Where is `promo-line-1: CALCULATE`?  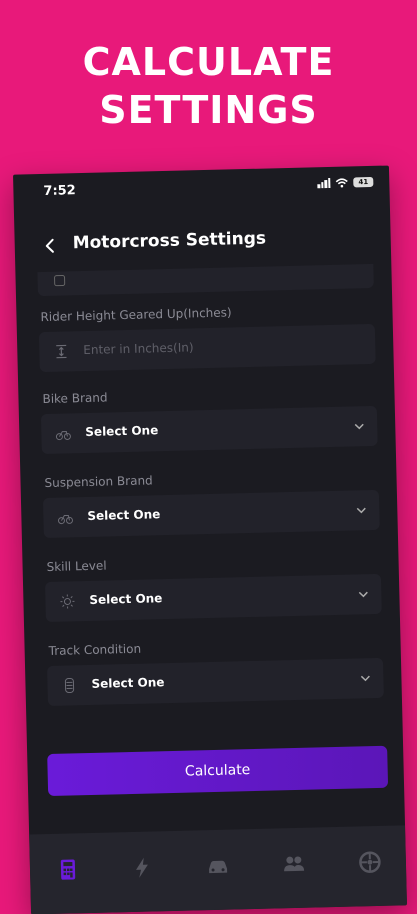
promo-line-1: CALCULATE is located at coordinates (208, 62).